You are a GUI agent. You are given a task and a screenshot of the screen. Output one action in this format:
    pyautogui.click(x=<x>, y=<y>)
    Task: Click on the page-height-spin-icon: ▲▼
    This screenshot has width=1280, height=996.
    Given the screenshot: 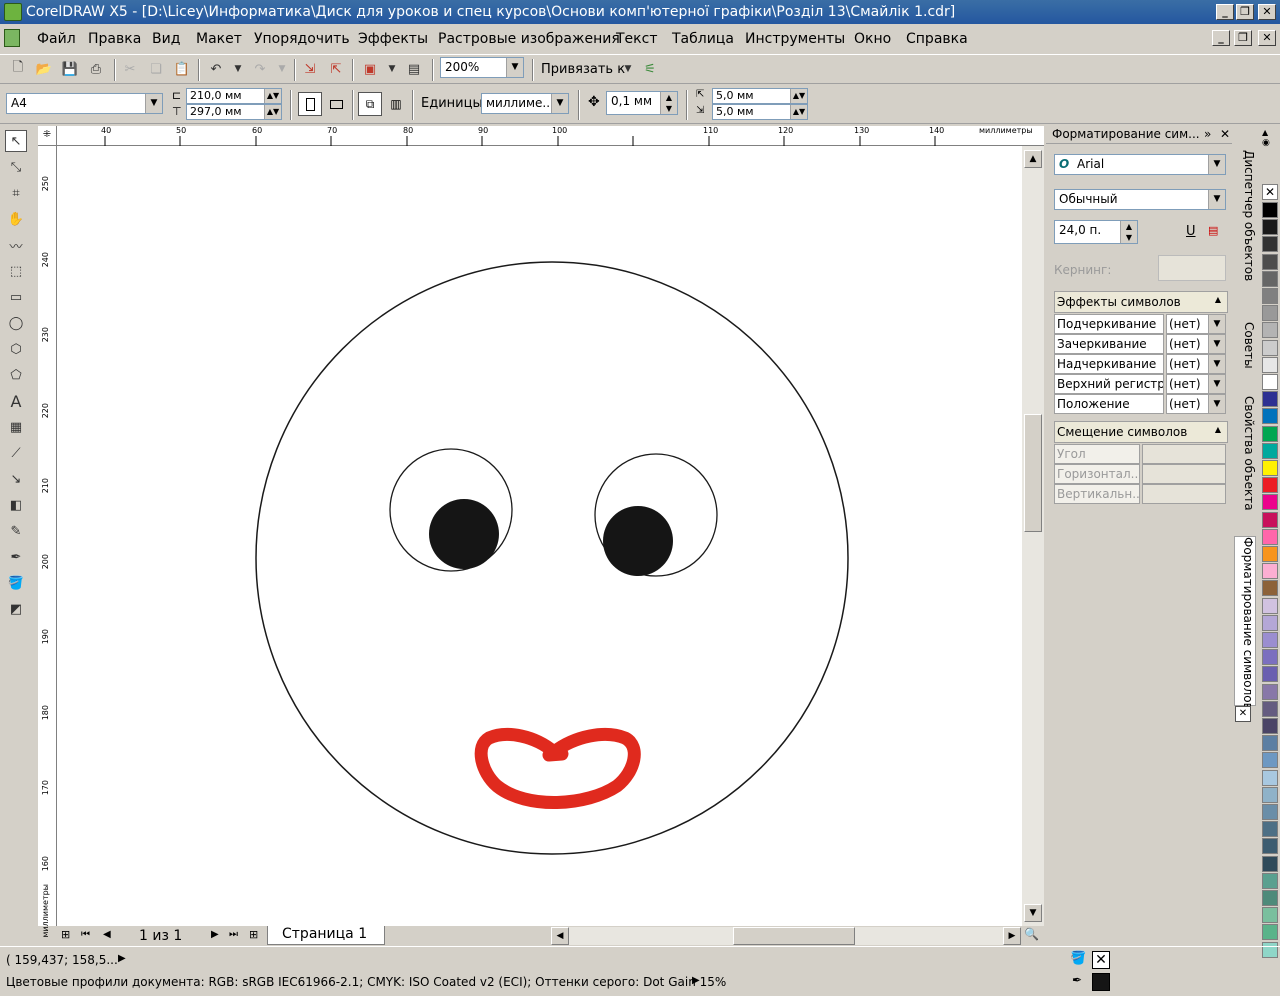 What is the action you would take?
    pyautogui.click(x=272, y=112)
    